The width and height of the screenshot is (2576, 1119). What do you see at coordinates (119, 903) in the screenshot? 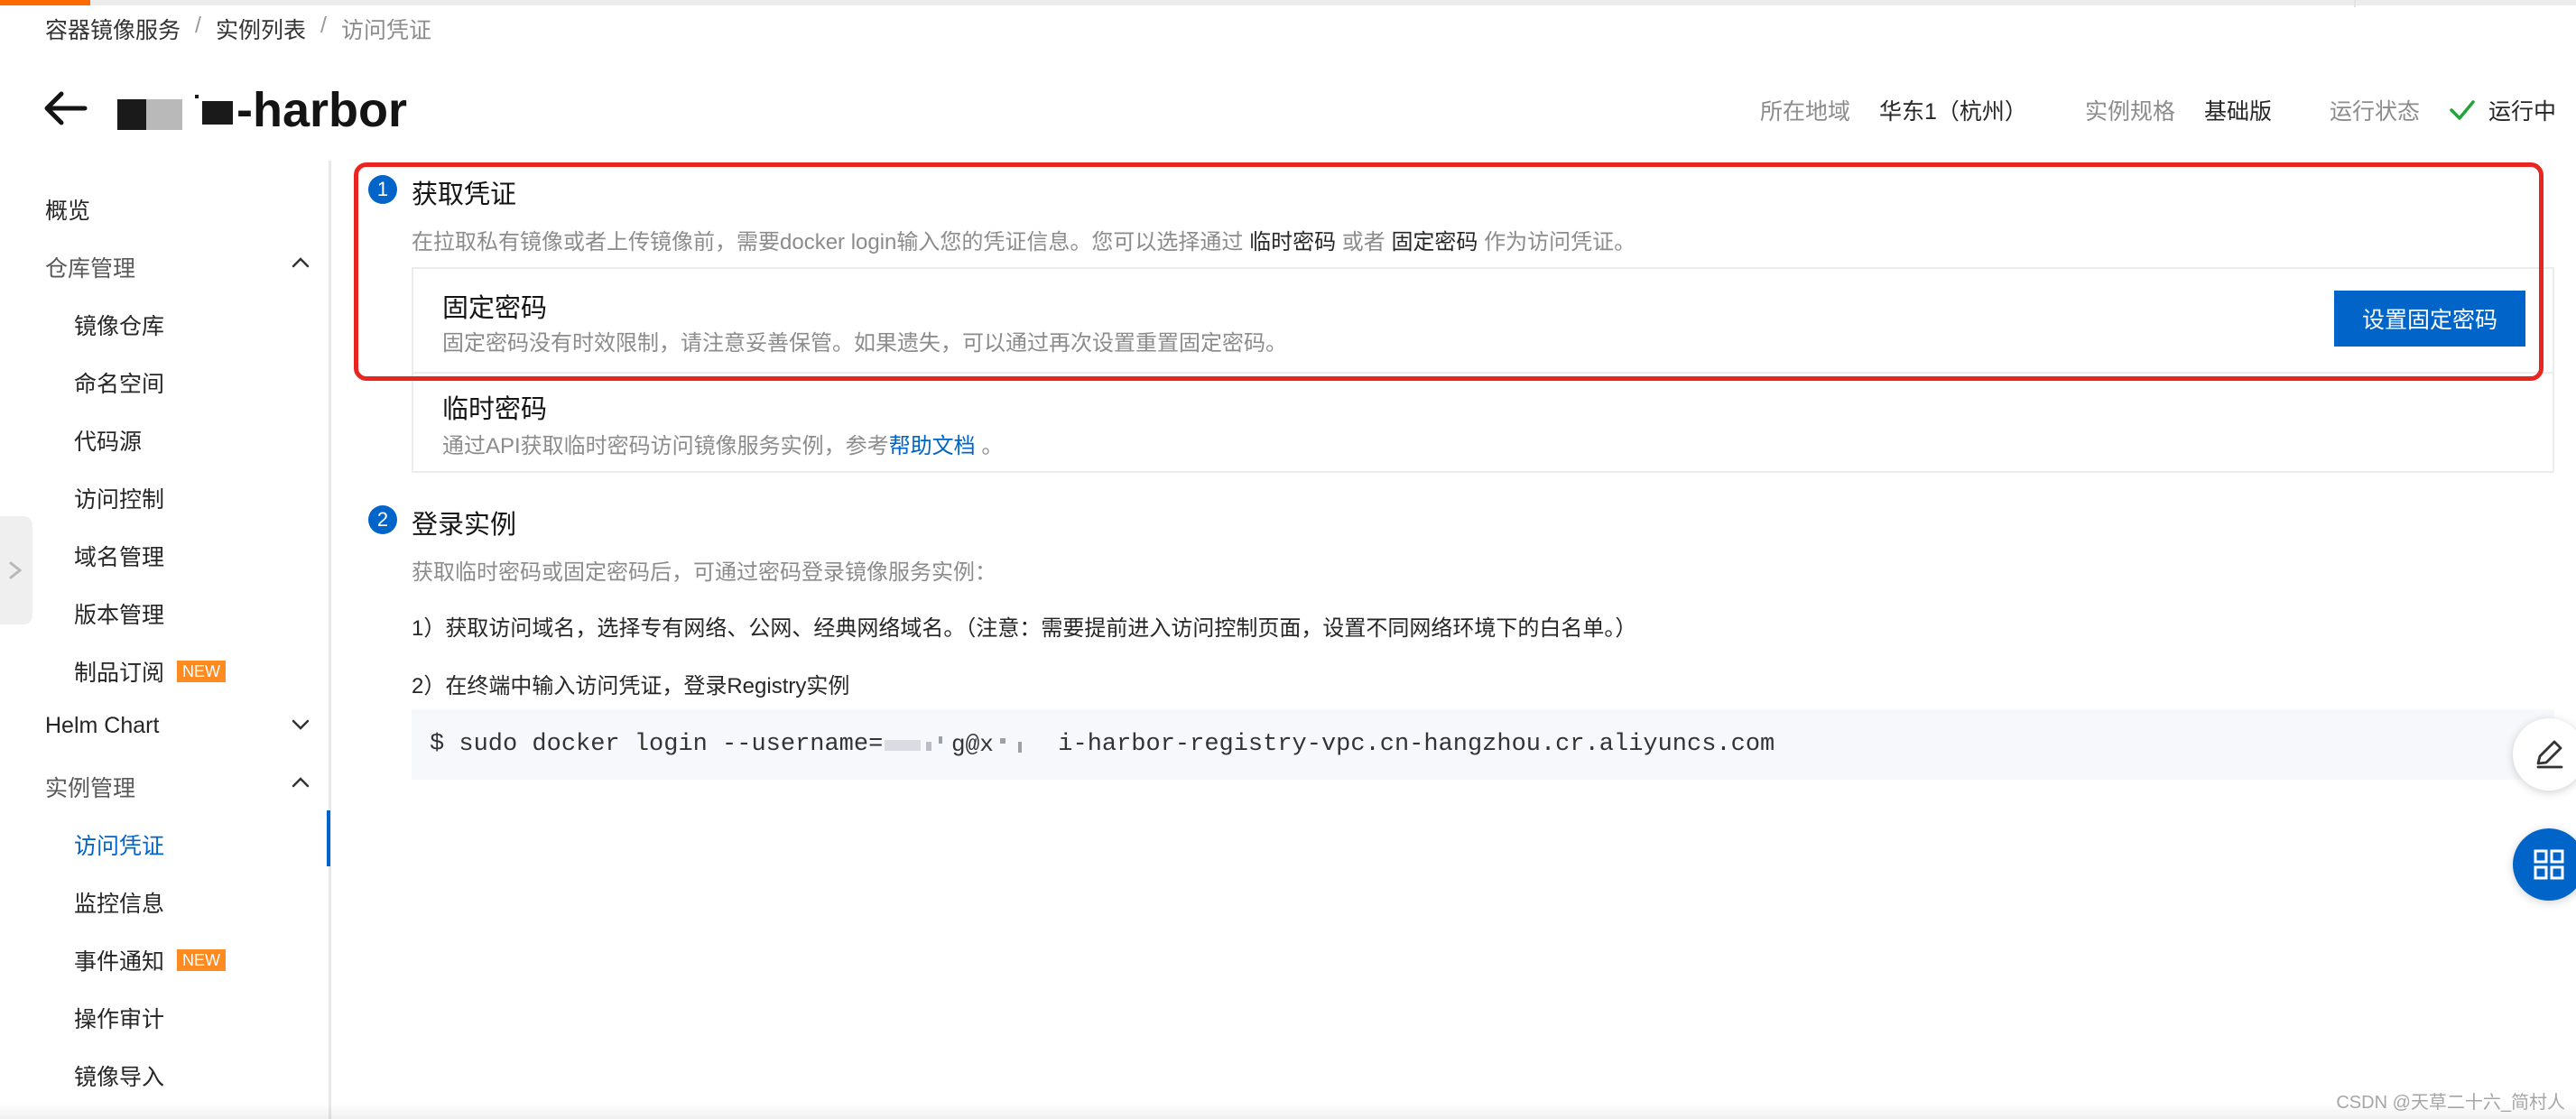
I see `sidebar-item-monitoring: 监控信息` at bounding box center [119, 903].